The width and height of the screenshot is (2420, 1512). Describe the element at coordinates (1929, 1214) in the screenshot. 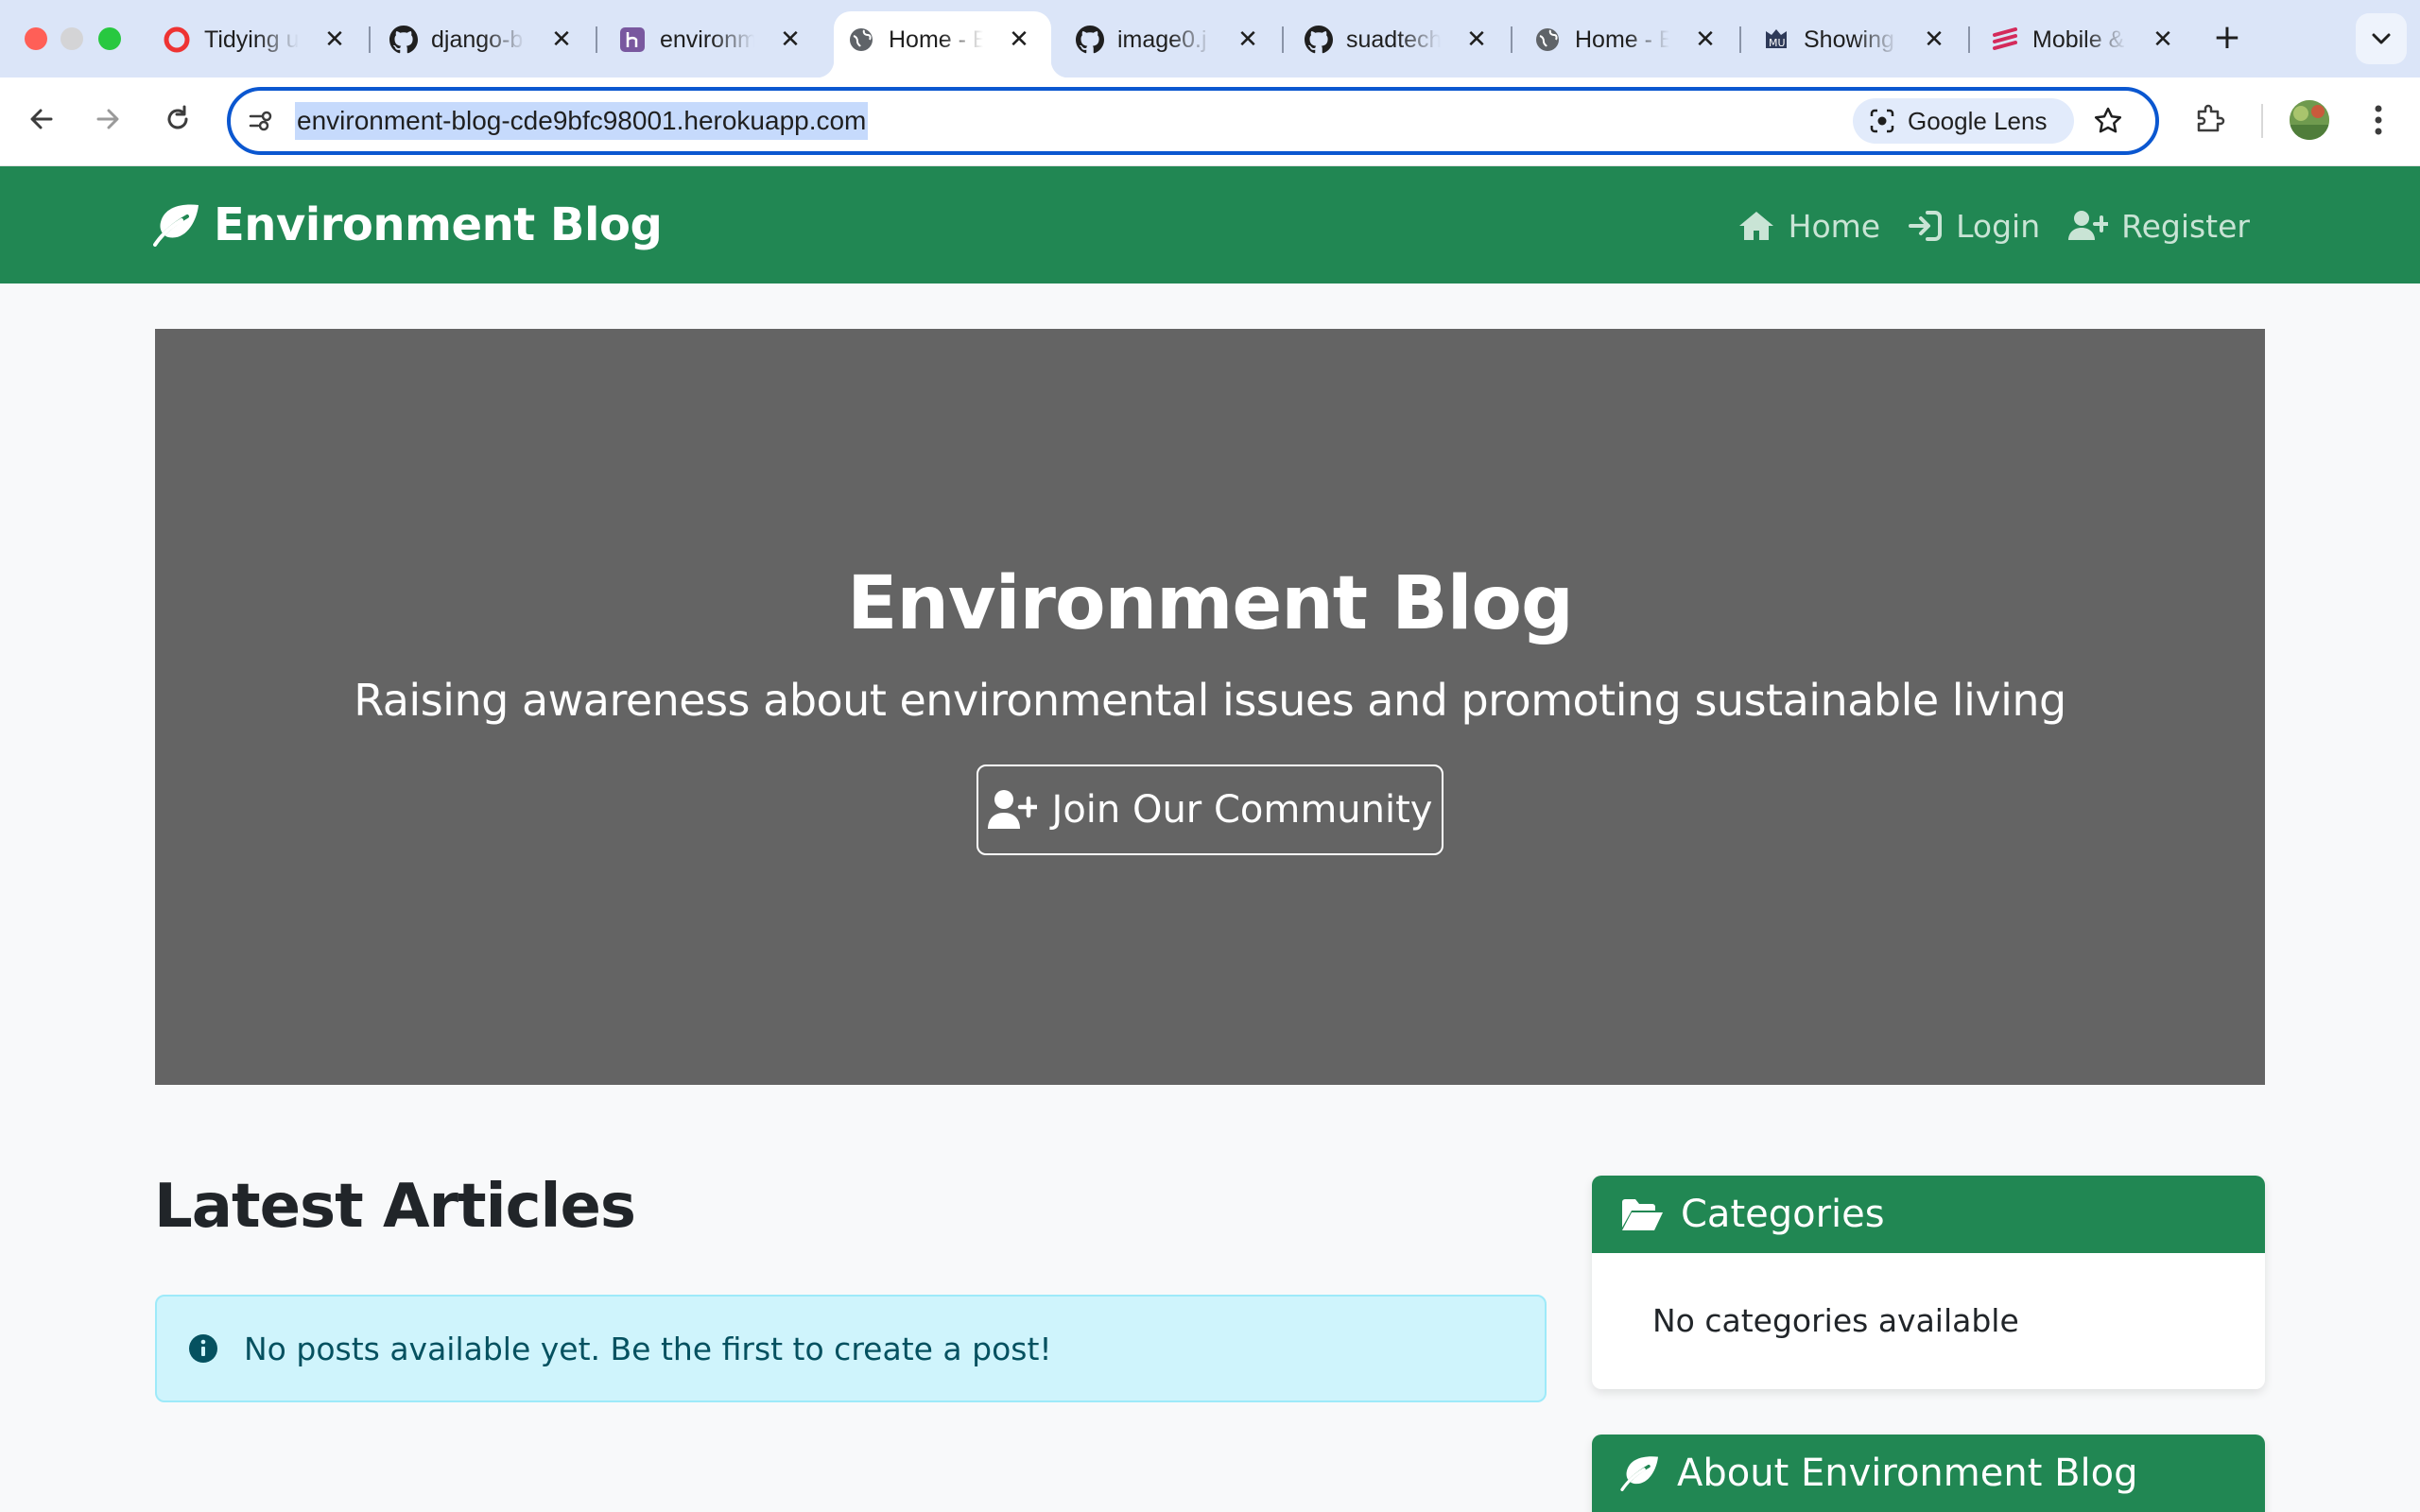

I see `categories-card-header: Categories` at that location.